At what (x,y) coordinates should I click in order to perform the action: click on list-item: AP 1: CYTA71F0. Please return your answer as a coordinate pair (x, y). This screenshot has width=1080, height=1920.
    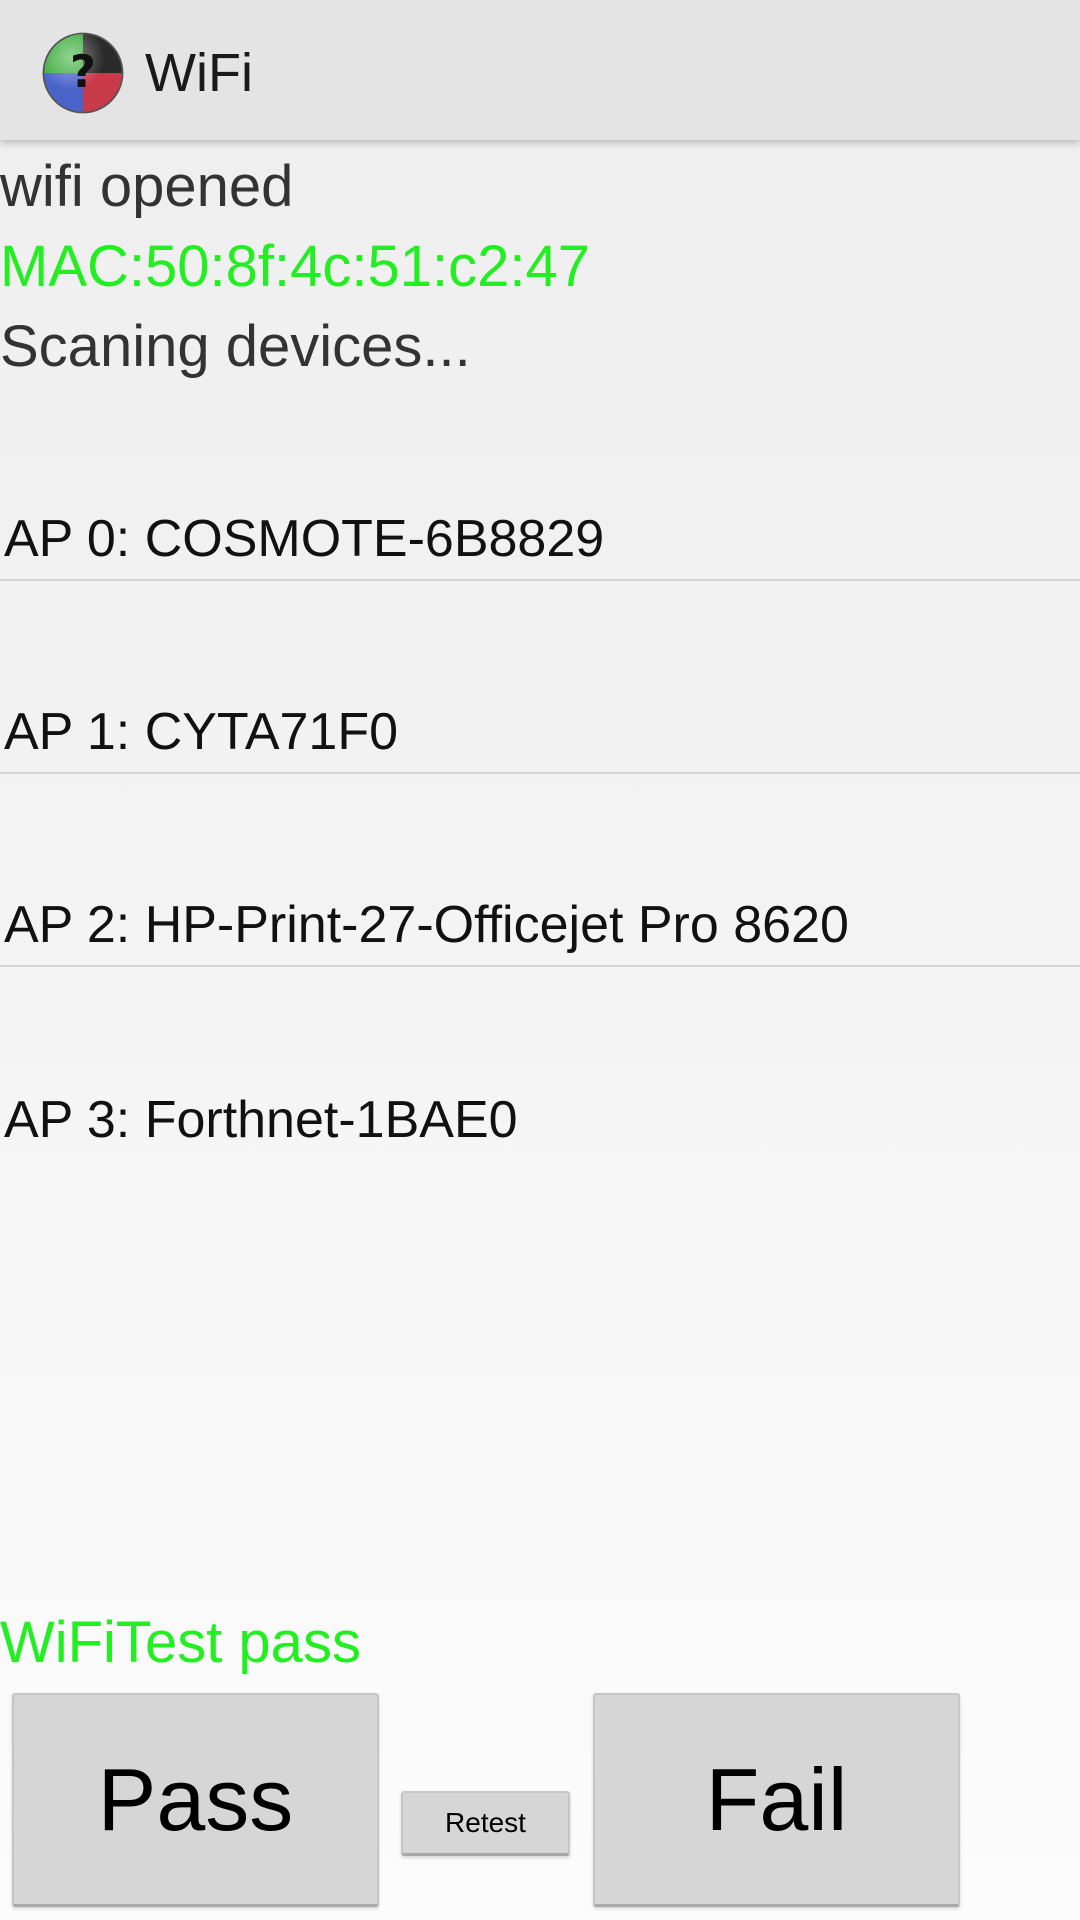
    Looking at the image, I should click on (540, 677).